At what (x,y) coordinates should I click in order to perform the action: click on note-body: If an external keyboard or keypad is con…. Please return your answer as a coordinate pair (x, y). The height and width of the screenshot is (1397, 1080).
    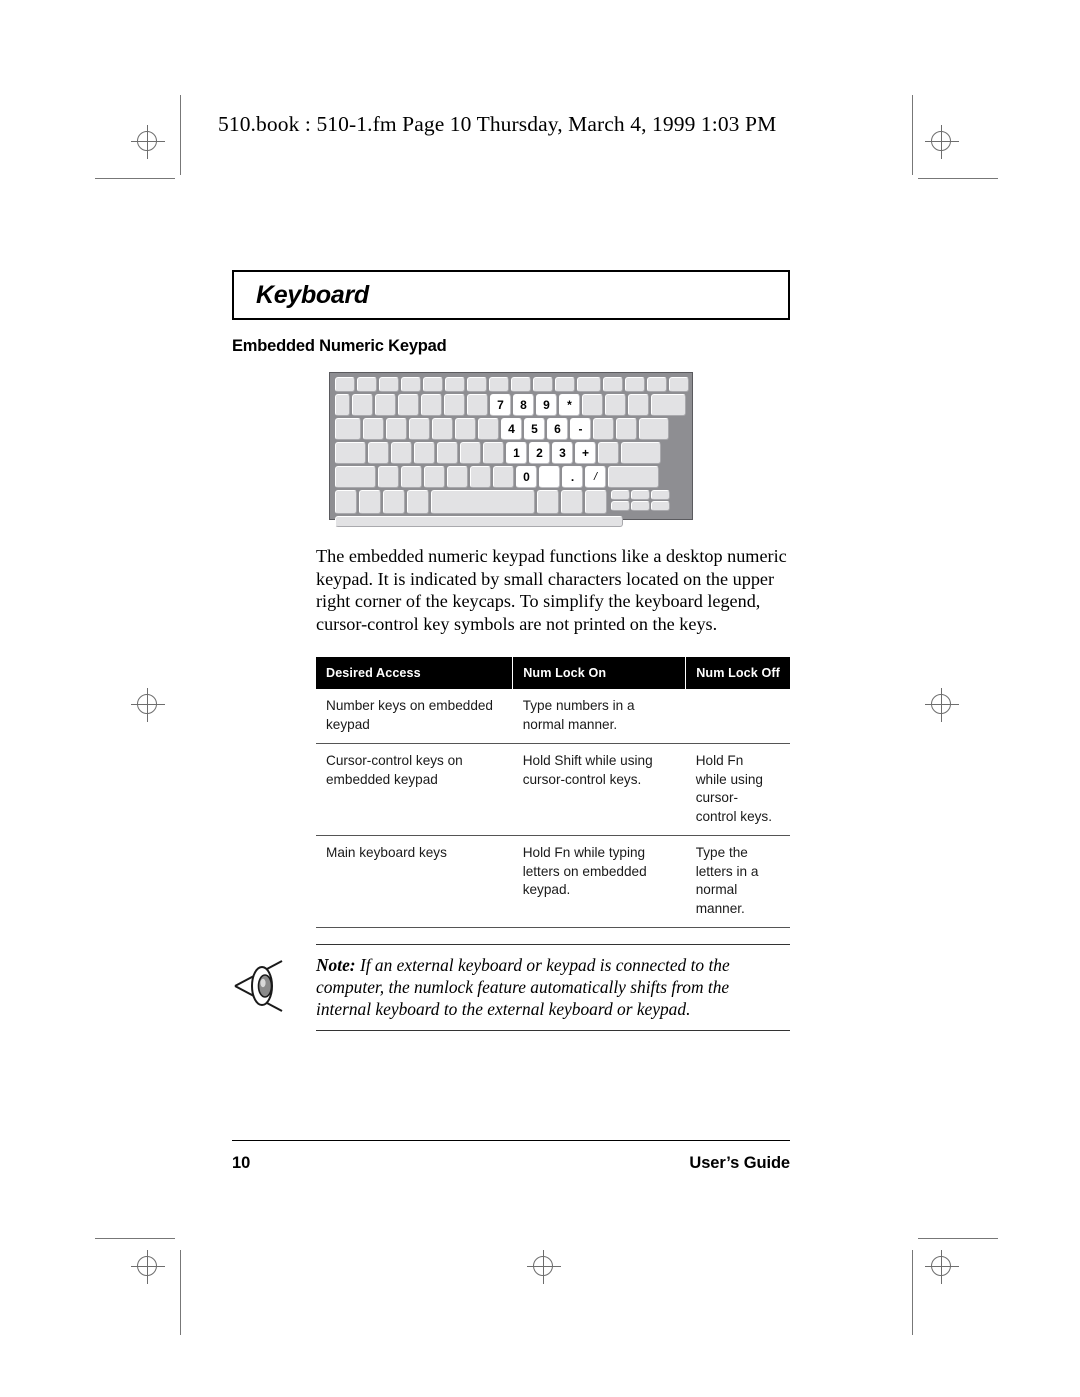
    Looking at the image, I should click on (523, 987).